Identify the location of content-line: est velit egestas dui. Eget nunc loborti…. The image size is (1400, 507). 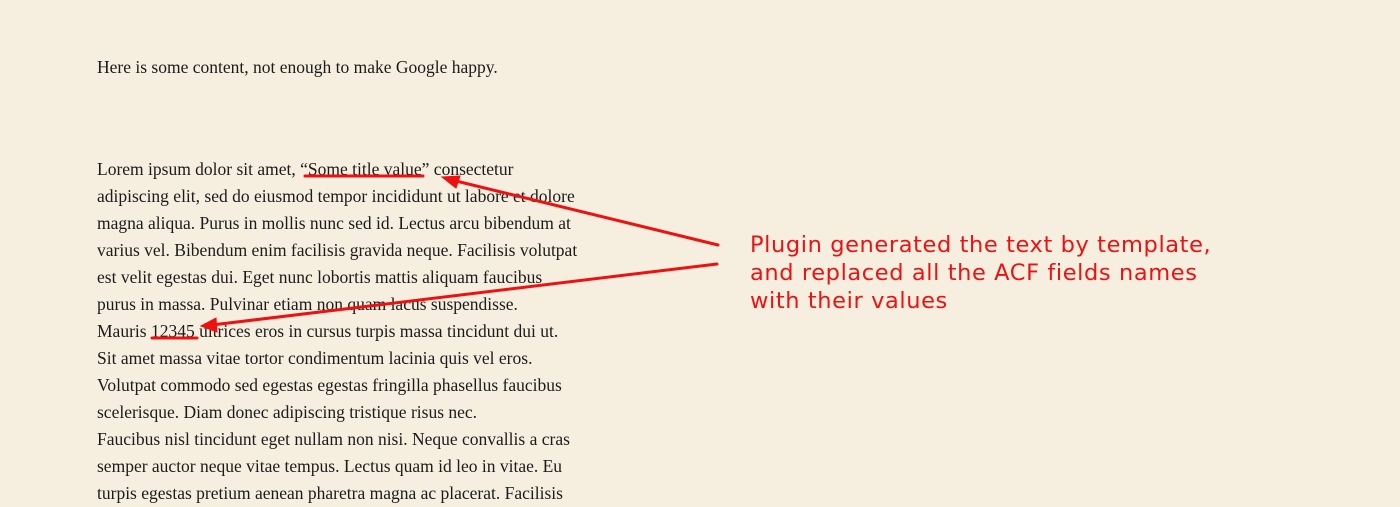
(320, 277).